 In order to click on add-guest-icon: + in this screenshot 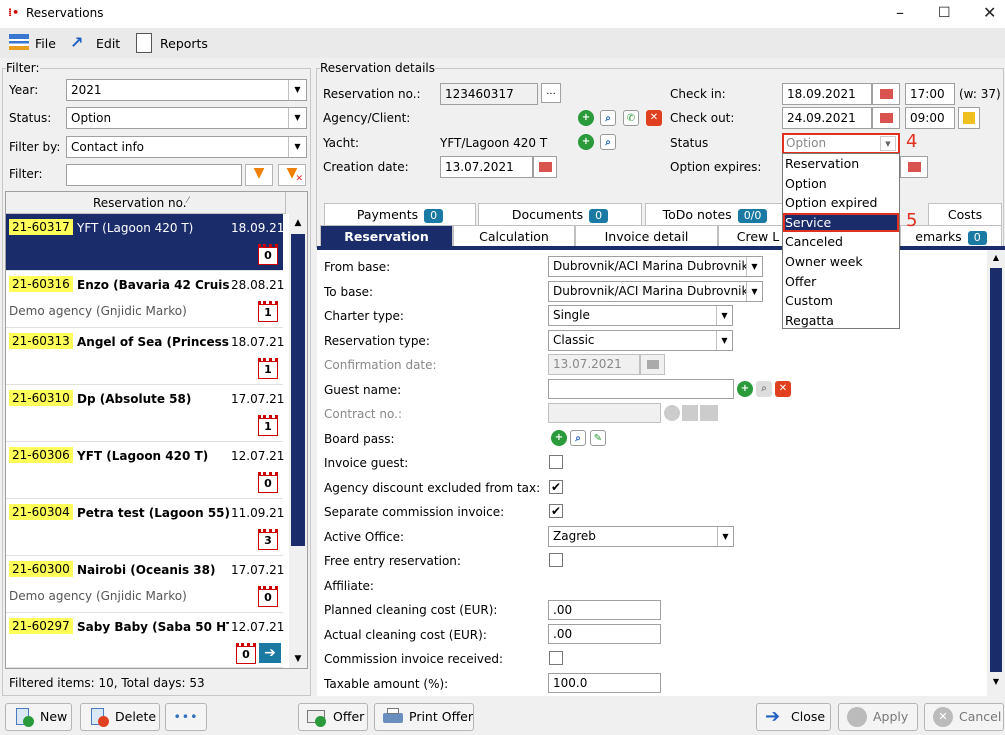, I will do `click(745, 389)`.